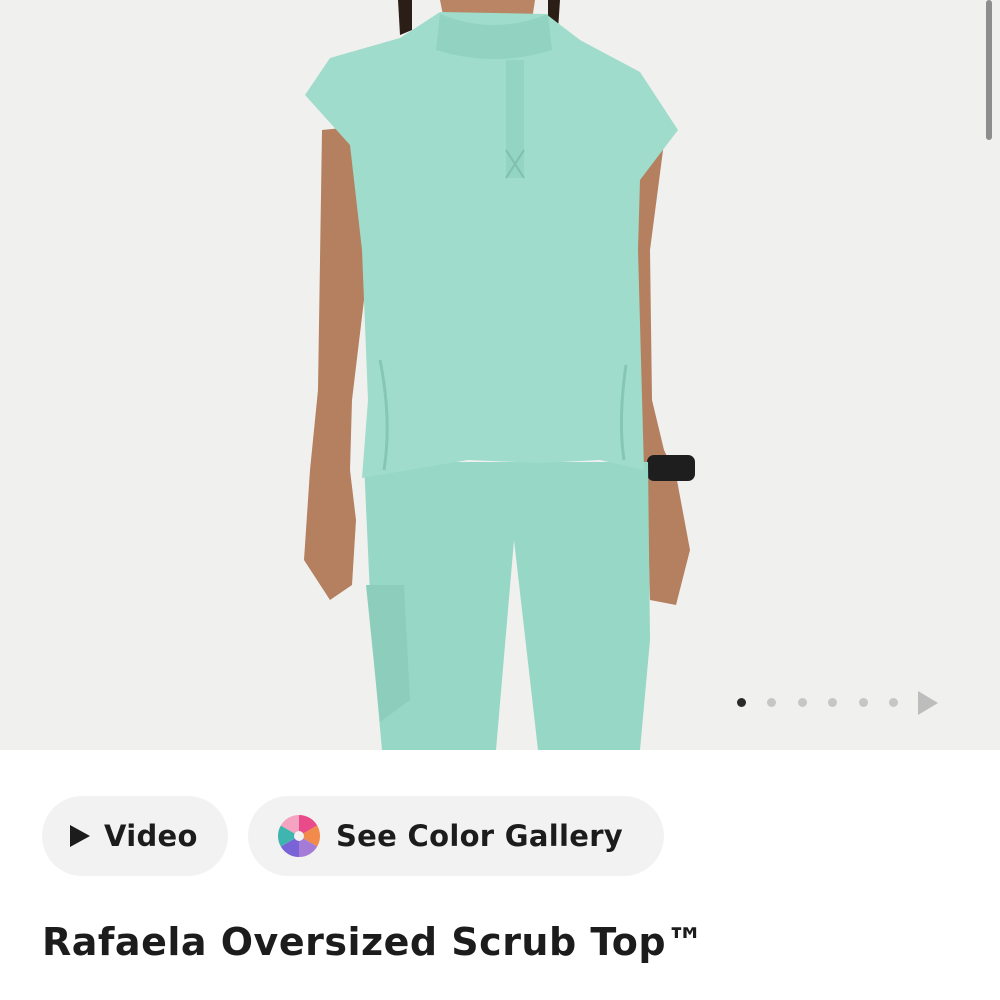 The height and width of the screenshot is (1000, 1000). Describe the element at coordinates (151, 836) in the screenshot. I see `video-button-label: Video` at that location.